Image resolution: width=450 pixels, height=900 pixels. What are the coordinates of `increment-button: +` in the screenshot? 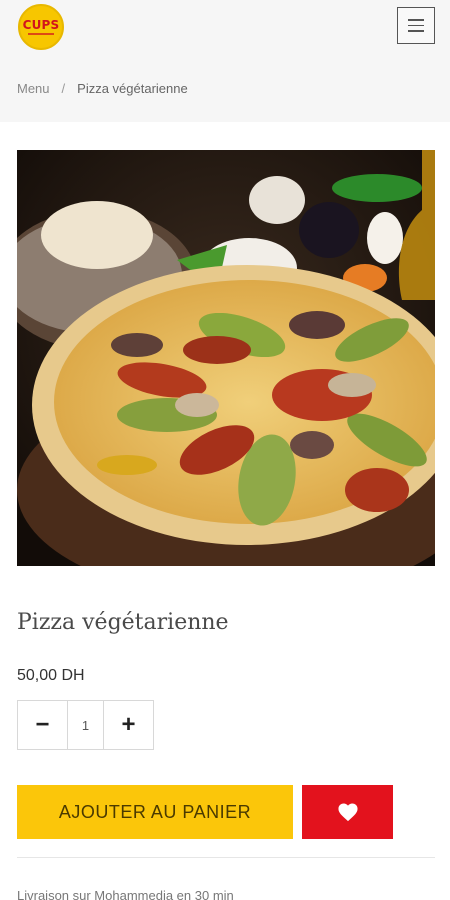 It's located at (128, 725).